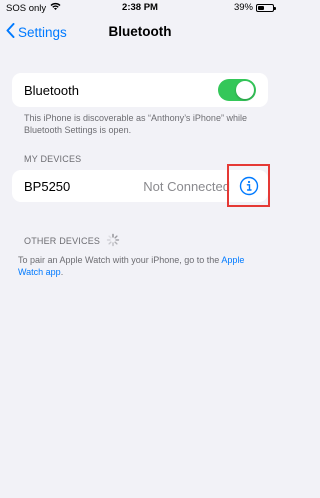 This screenshot has width=320, height=498. Describe the element at coordinates (140, 8) in the screenshot. I see `status-bar: SOS only 2:38 PM 39%` at that location.